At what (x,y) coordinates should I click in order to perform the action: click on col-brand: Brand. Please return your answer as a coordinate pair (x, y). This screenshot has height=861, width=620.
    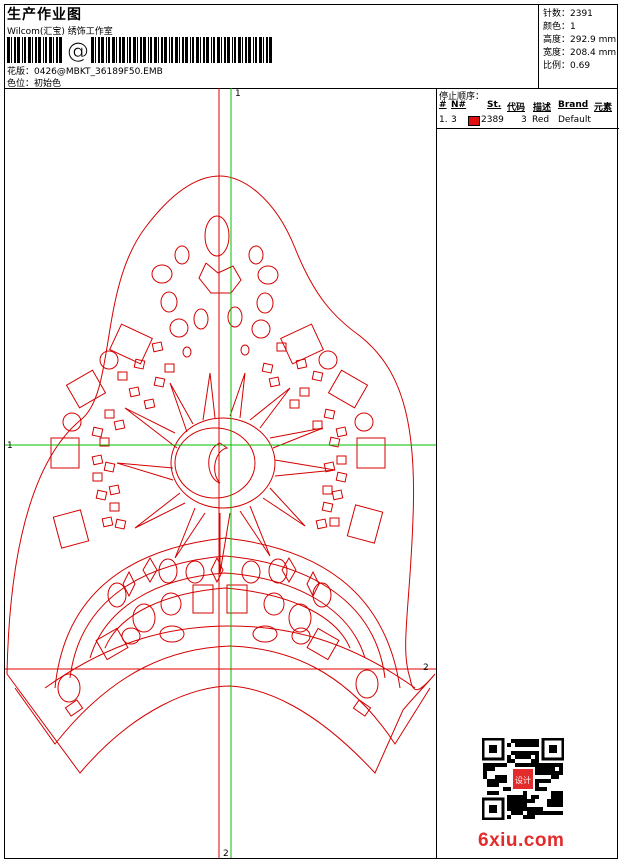
    Looking at the image, I should click on (573, 105).